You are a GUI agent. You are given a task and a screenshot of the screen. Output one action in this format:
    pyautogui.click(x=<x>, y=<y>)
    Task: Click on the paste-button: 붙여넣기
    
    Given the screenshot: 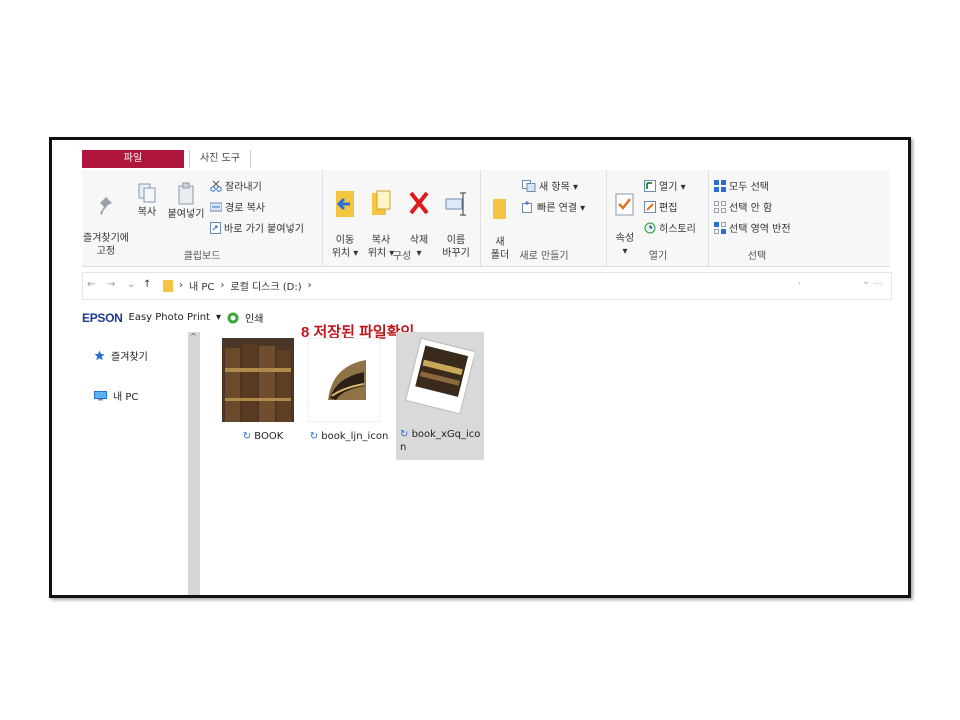 What is the action you would take?
    pyautogui.click(x=186, y=201)
    